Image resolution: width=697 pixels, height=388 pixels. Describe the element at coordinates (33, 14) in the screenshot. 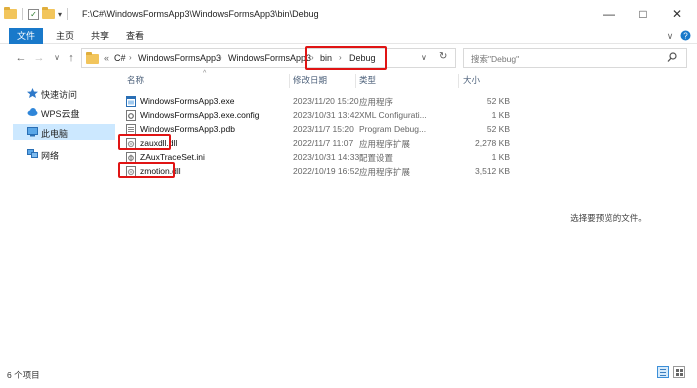

I see `properties-icon: ✓` at that location.